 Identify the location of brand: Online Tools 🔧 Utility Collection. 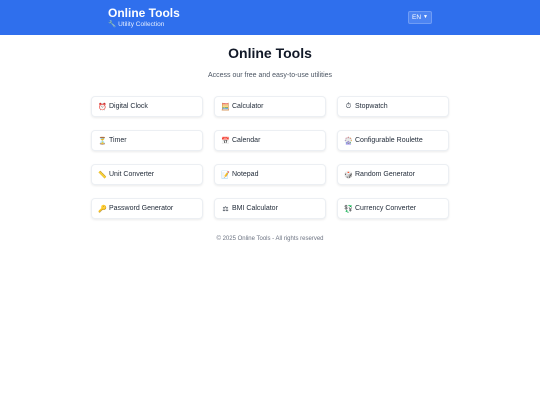
(144, 18).